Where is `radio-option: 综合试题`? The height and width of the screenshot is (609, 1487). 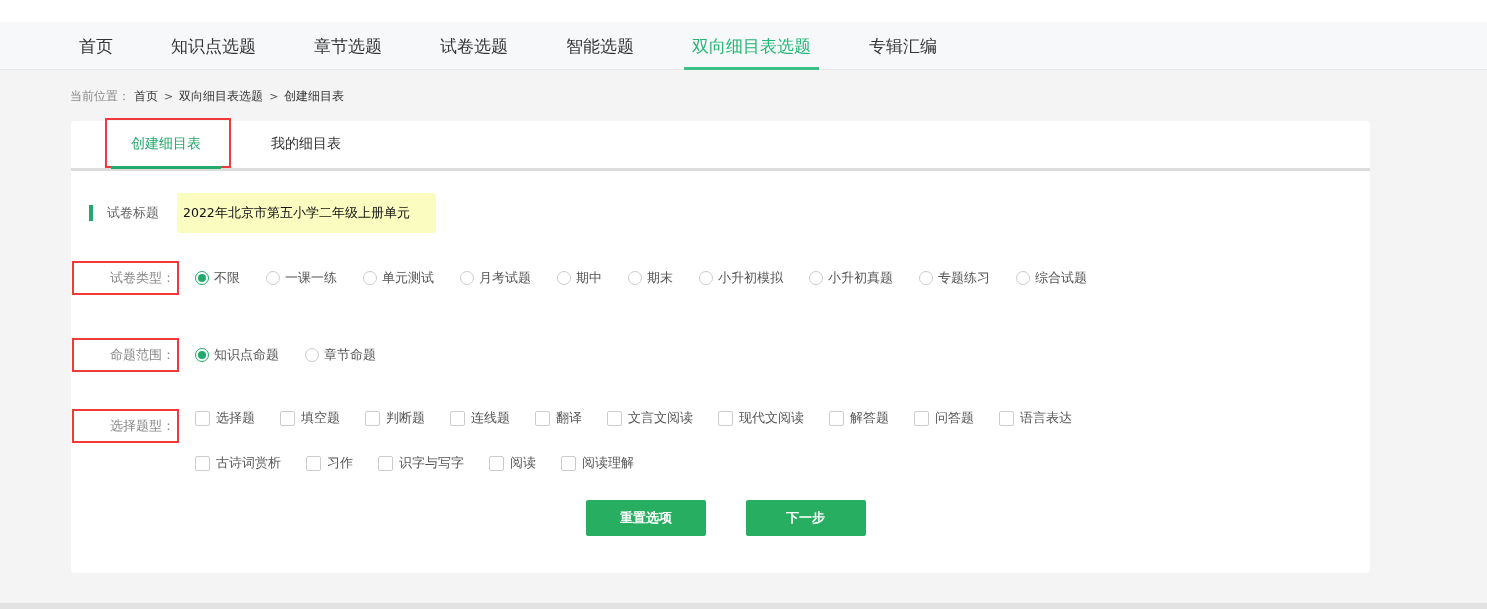 radio-option: 综合试题 is located at coordinates (1051, 278).